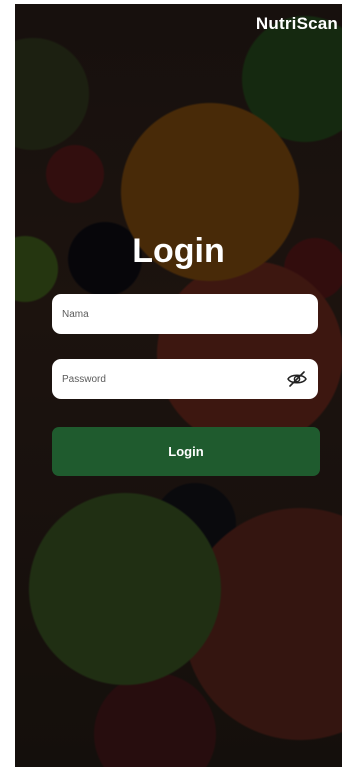 Image resolution: width=357 pixels, height=767 pixels. What do you see at coordinates (178, 251) in the screenshot?
I see `page-title: Login` at bounding box center [178, 251].